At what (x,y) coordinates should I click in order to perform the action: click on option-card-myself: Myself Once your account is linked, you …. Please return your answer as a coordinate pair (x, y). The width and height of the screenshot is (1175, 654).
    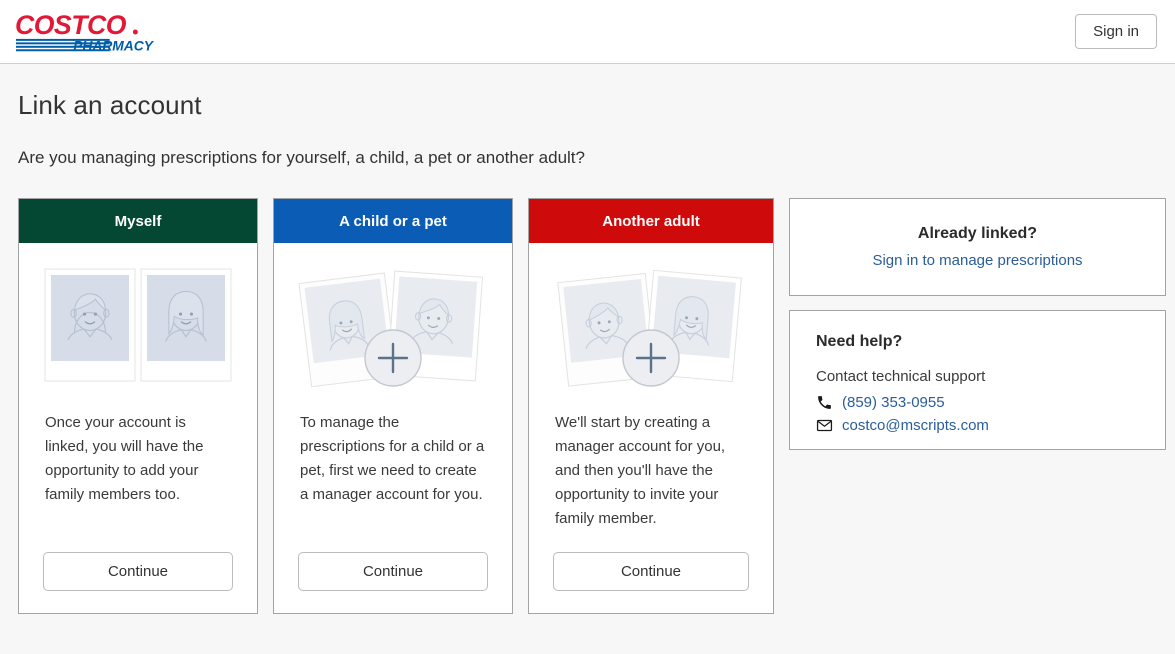
    Looking at the image, I should click on (138, 406).